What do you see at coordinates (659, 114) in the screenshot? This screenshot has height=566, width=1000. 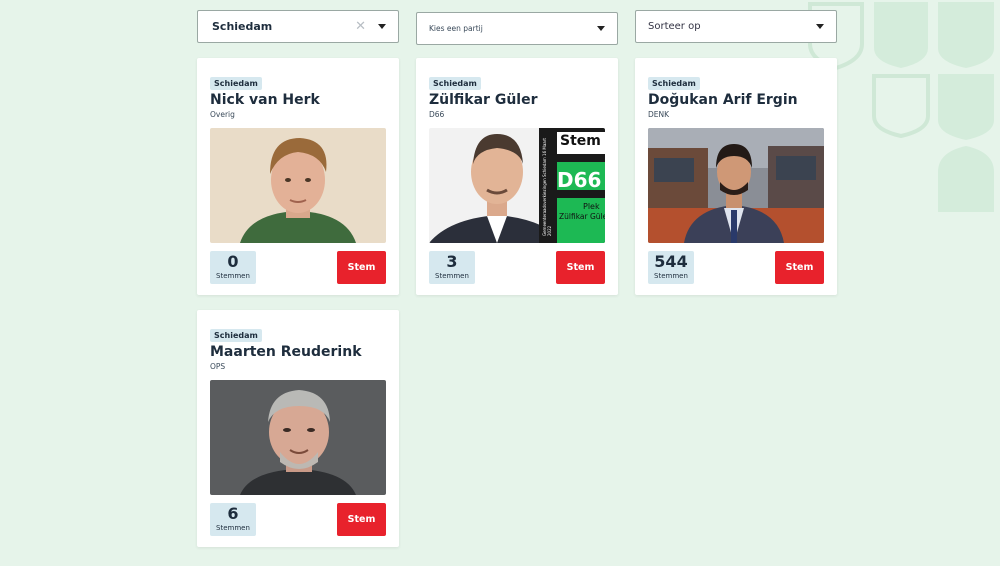 I see `candidate-party: DENK` at bounding box center [659, 114].